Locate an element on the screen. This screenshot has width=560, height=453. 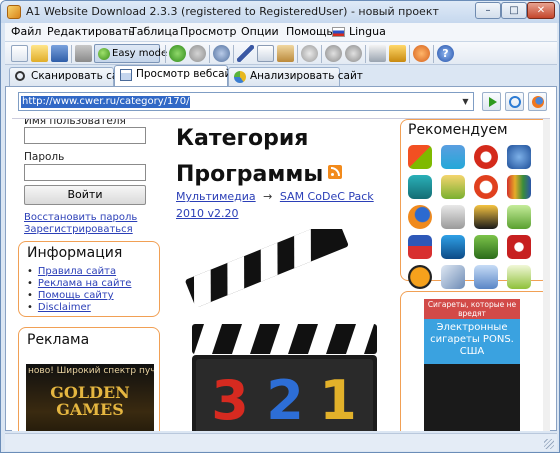
menu-view: Просмотр is located at coordinates (208, 31).